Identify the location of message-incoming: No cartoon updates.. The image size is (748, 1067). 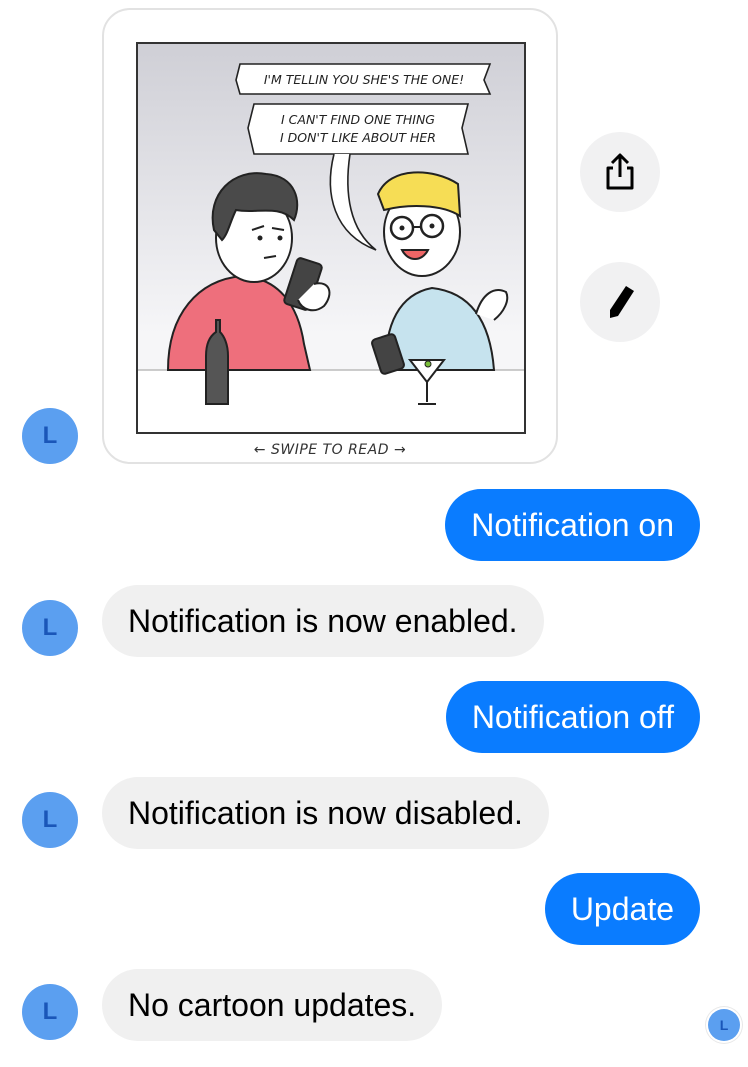
(272, 1005).